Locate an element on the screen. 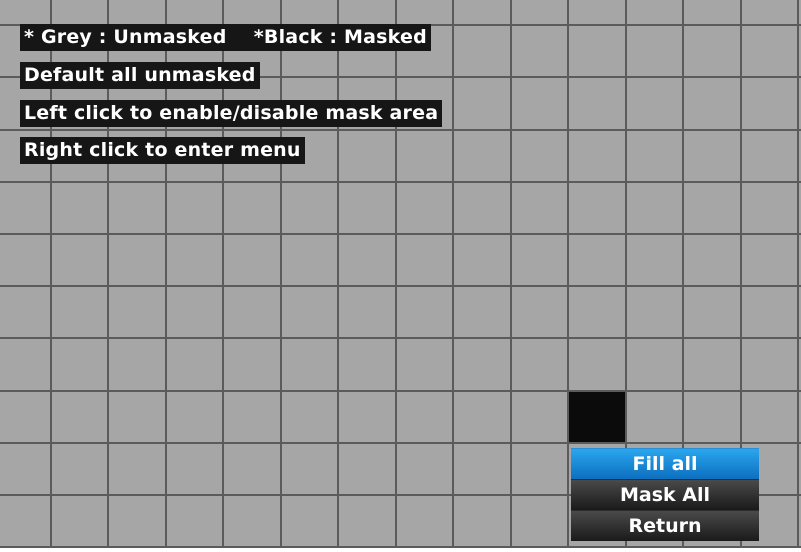 Image resolution: width=801 pixels, height=552 pixels. menu-item-return: Return is located at coordinates (665, 525).